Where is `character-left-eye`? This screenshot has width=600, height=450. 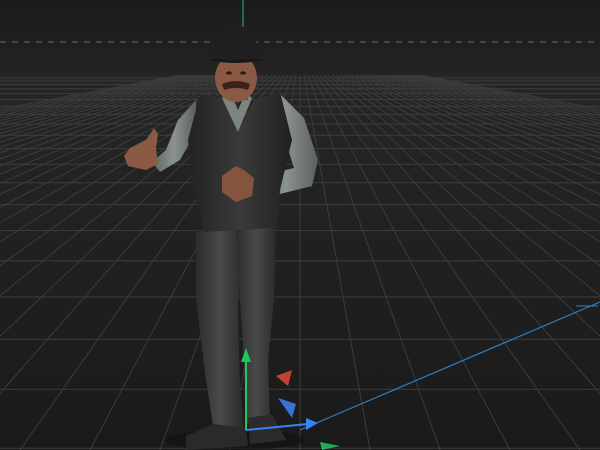 character-left-eye is located at coordinates (229, 73).